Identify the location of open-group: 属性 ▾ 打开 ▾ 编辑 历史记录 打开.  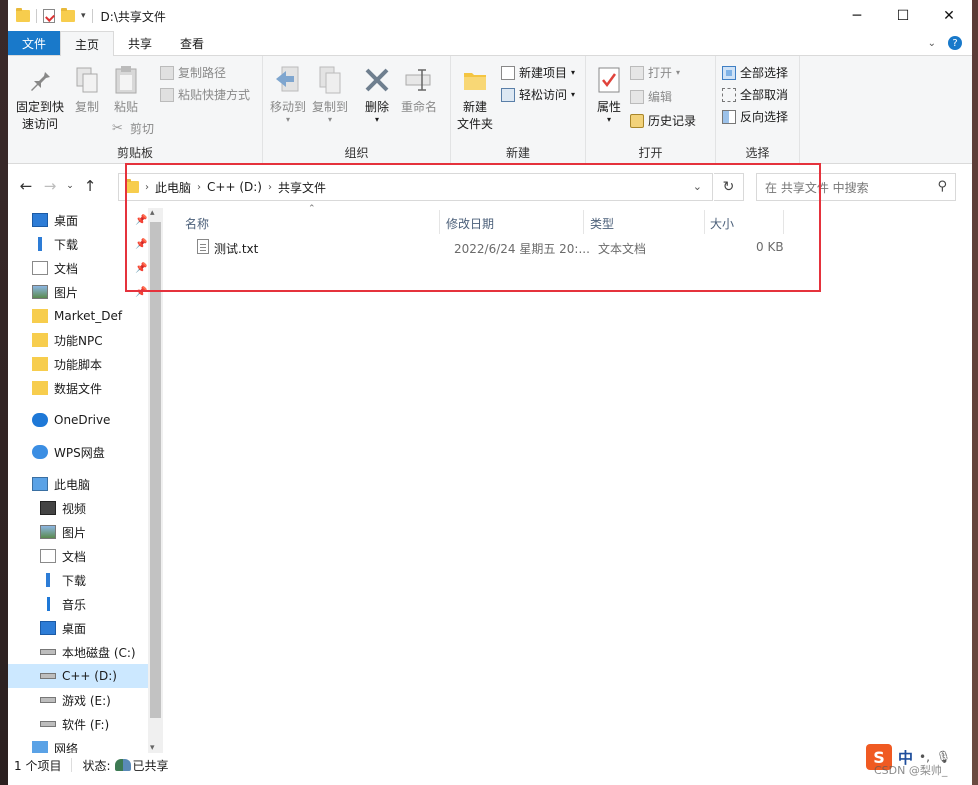
(651, 110).